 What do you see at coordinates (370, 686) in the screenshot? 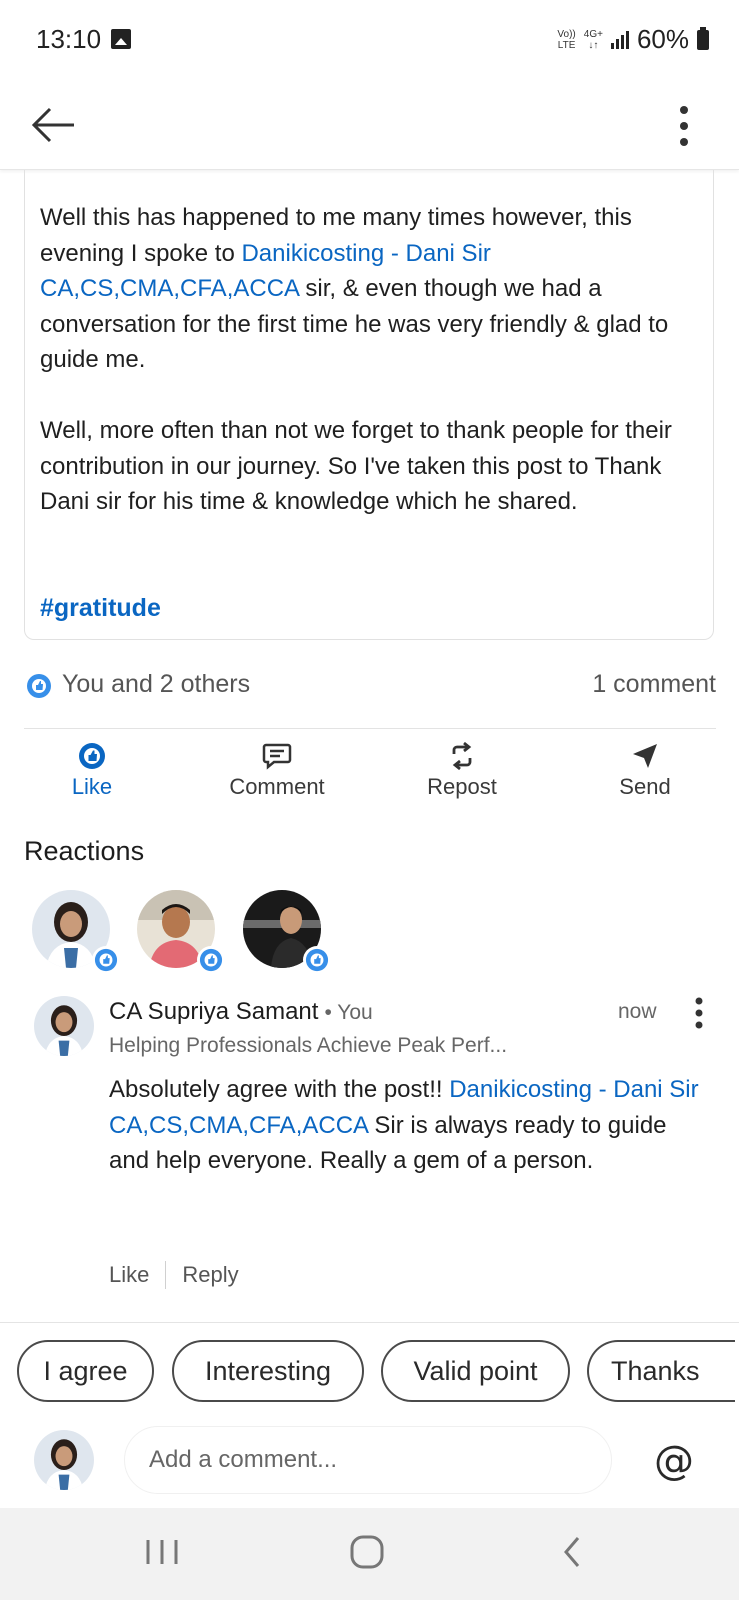
I see `social-counts: You and 2 others 1 comment` at bounding box center [370, 686].